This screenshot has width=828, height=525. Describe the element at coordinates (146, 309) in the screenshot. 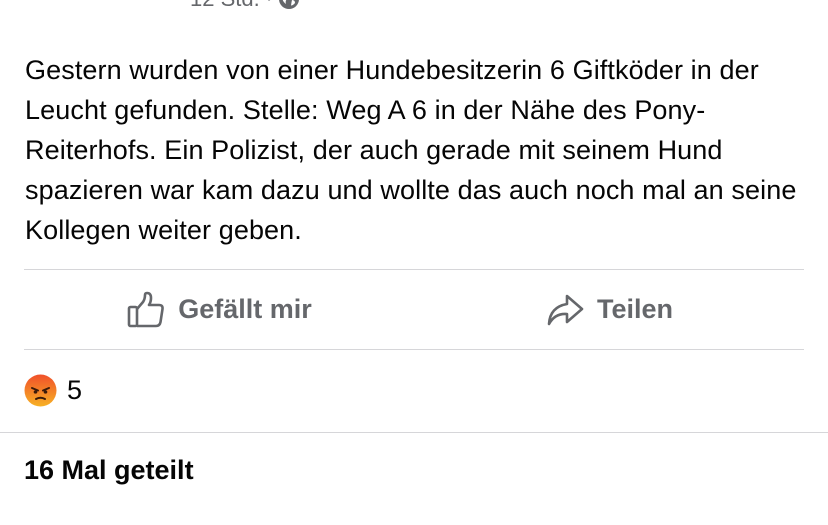

I see `thumbs-up-icon` at that location.